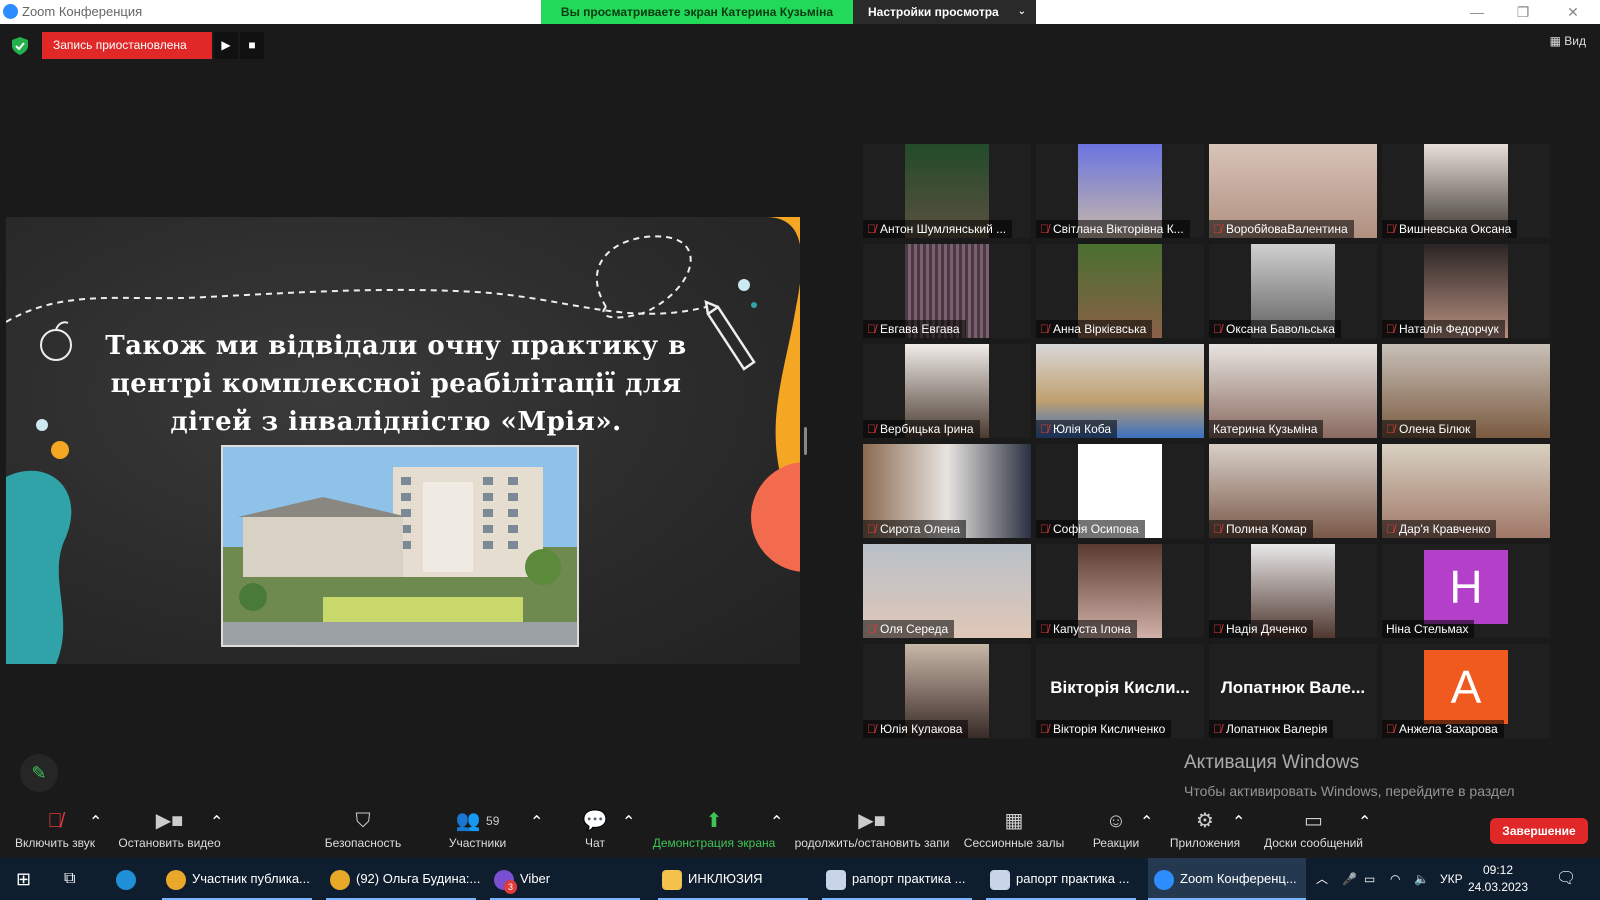 Image resolution: width=1600 pixels, height=900 pixels. I want to click on record-controls-button: ▶■ родолжить/остановить запи, so click(872, 832).